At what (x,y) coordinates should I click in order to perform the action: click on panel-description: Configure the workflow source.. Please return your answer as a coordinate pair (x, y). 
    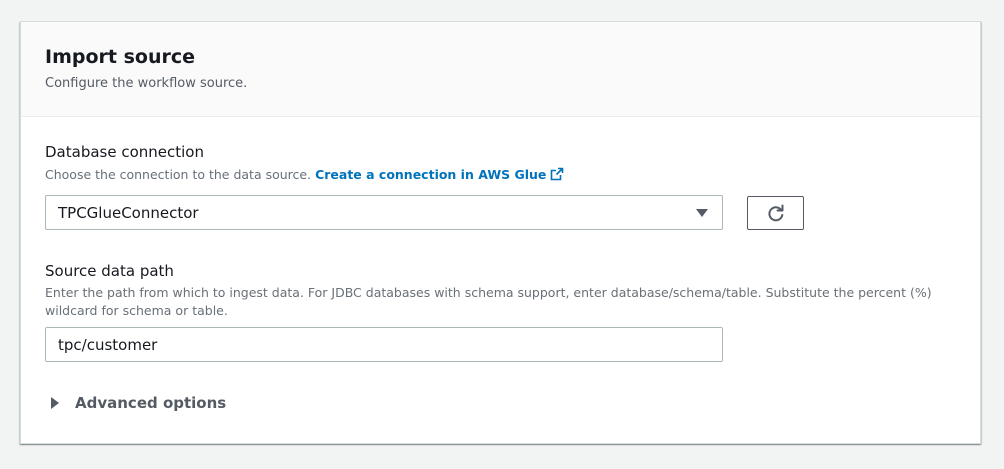
    Looking at the image, I should click on (146, 83).